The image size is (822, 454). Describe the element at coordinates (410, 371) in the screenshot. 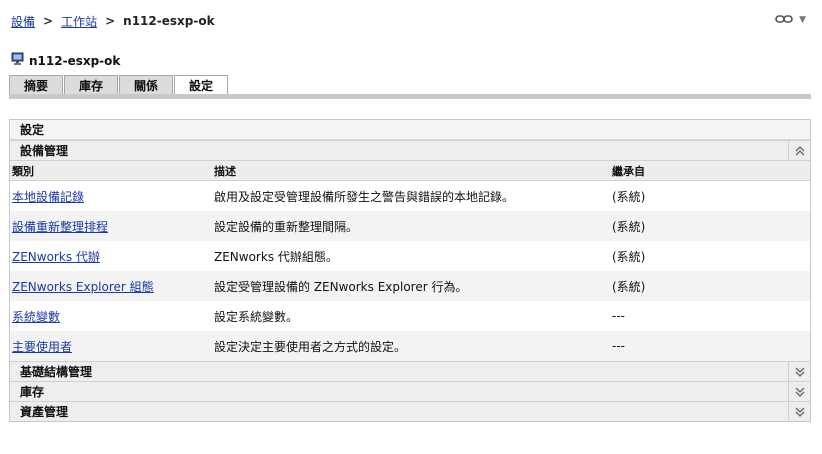

I see `section-infrastructure-management: 基礎結構管理` at that location.